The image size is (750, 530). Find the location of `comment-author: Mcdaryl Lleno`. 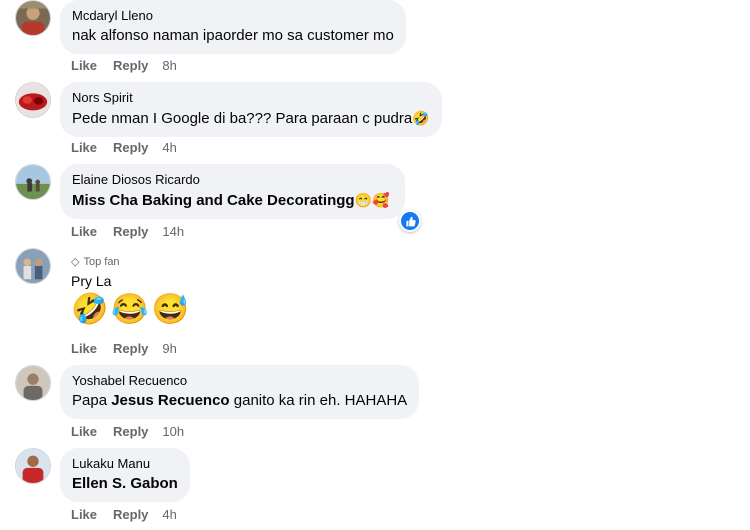

comment-author: Mcdaryl Lleno is located at coordinates (233, 15).